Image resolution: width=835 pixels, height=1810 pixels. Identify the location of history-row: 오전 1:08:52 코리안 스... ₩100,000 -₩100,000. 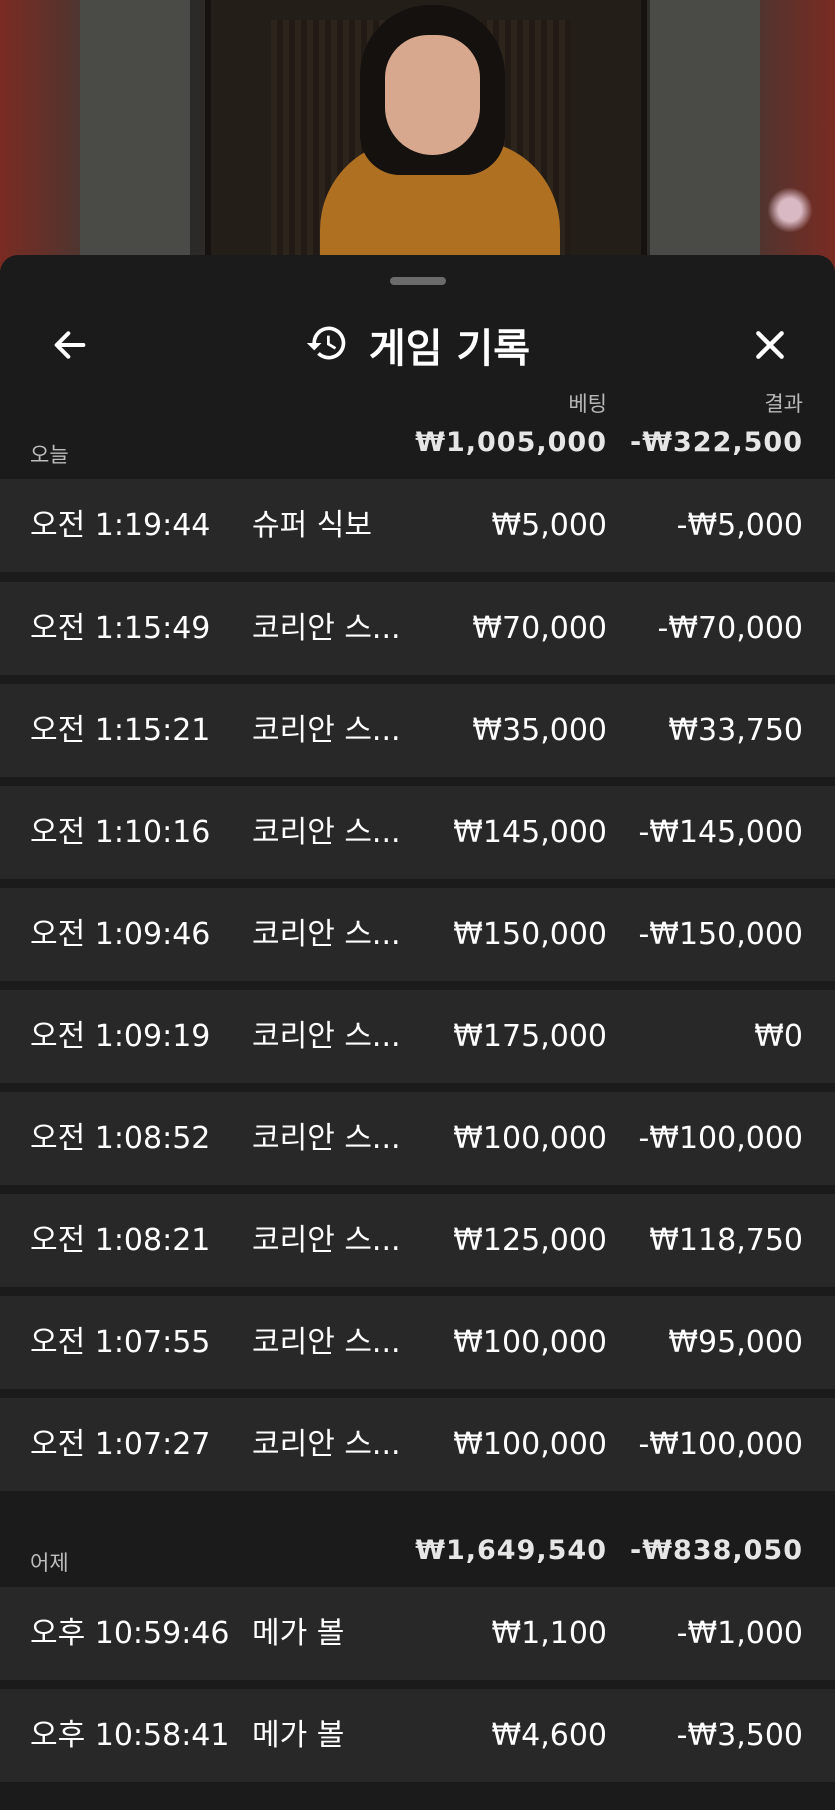
(417, 1138).